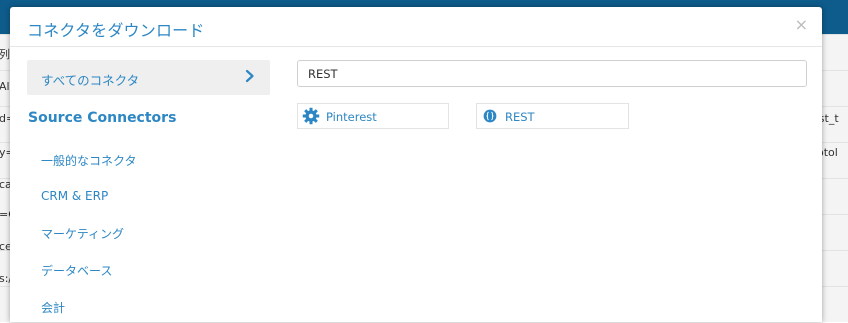 This screenshot has height=323, width=848. What do you see at coordinates (552, 116) in the screenshot?
I see `connector-card-rest: REST` at bounding box center [552, 116].